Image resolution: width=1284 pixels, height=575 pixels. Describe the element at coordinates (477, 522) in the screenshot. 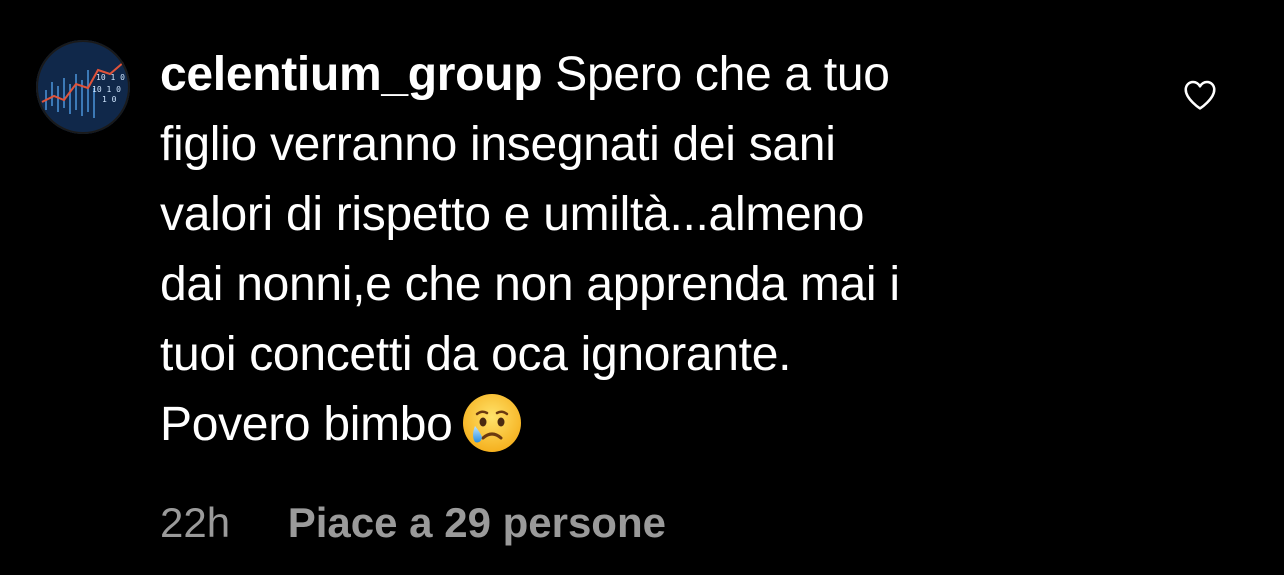

I see `likes-count-link: Piace a 29 persone` at that location.